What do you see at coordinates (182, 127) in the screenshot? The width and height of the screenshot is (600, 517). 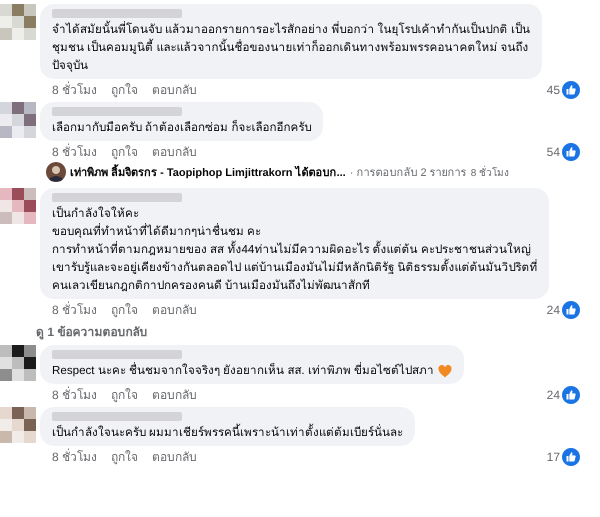 I see `comment-text: เลือกมากับมือครับ ถ้าต้องเลือกซ่อม ก็จะเลือกอีกครับ` at bounding box center [182, 127].